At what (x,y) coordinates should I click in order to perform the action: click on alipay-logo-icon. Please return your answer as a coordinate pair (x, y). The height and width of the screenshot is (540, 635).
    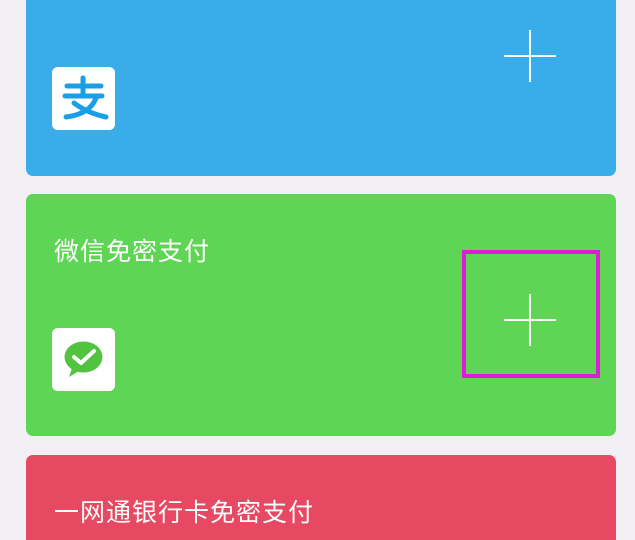
    Looking at the image, I should click on (83, 98).